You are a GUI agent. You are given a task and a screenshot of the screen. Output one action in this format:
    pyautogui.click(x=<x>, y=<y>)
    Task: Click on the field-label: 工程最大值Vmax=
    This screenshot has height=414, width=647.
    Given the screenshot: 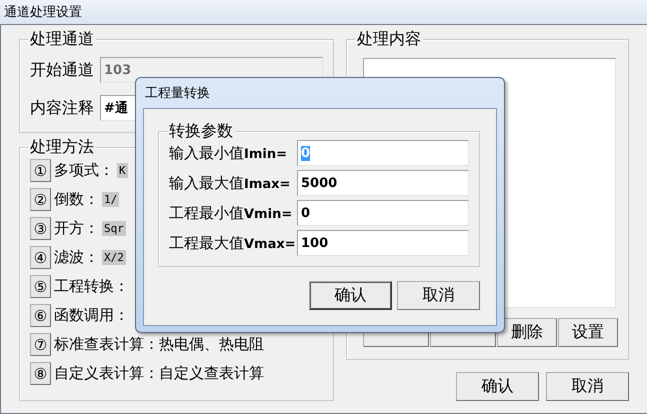 What is the action you would take?
    pyautogui.click(x=233, y=243)
    